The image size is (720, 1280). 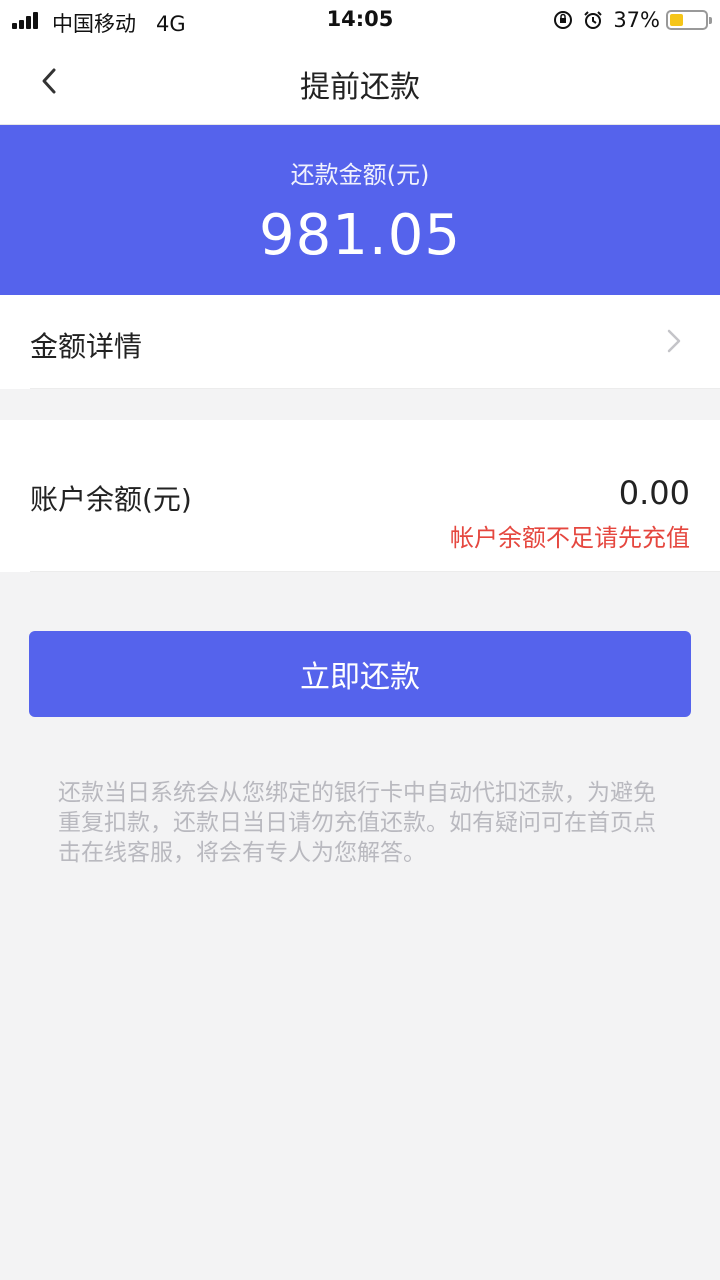 What do you see at coordinates (689, 20) in the screenshot?
I see `battery-icon` at bounding box center [689, 20].